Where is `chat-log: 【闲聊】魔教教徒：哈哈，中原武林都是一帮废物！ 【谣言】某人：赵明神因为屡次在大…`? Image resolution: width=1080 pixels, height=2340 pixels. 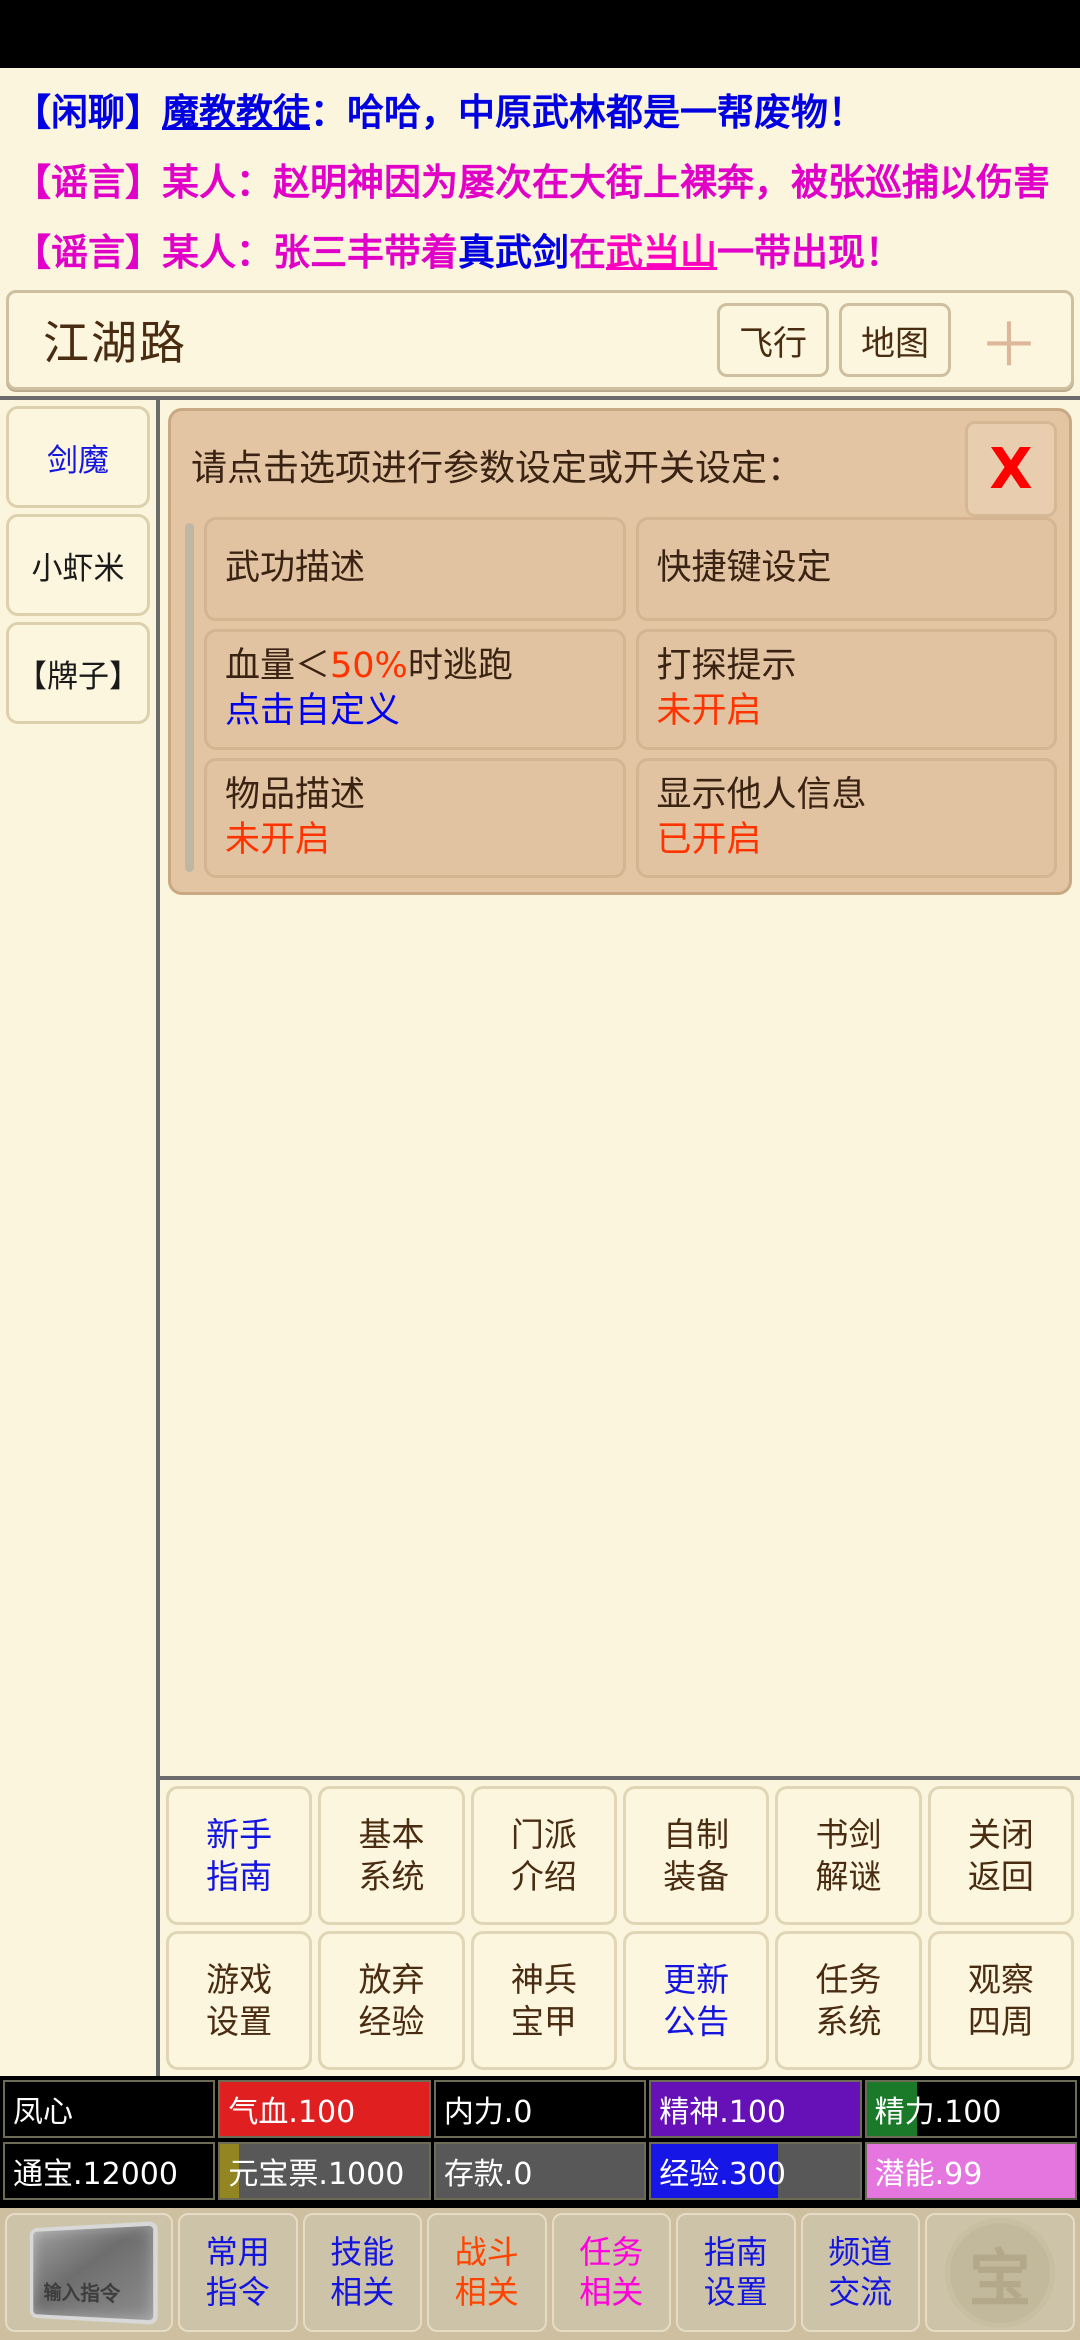 chat-log: 【闲聊】魔教教徒：哈哈，中原武林都是一帮废物！ 【谣言】某人：赵明神因为屡次在大… is located at coordinates (540, 179).